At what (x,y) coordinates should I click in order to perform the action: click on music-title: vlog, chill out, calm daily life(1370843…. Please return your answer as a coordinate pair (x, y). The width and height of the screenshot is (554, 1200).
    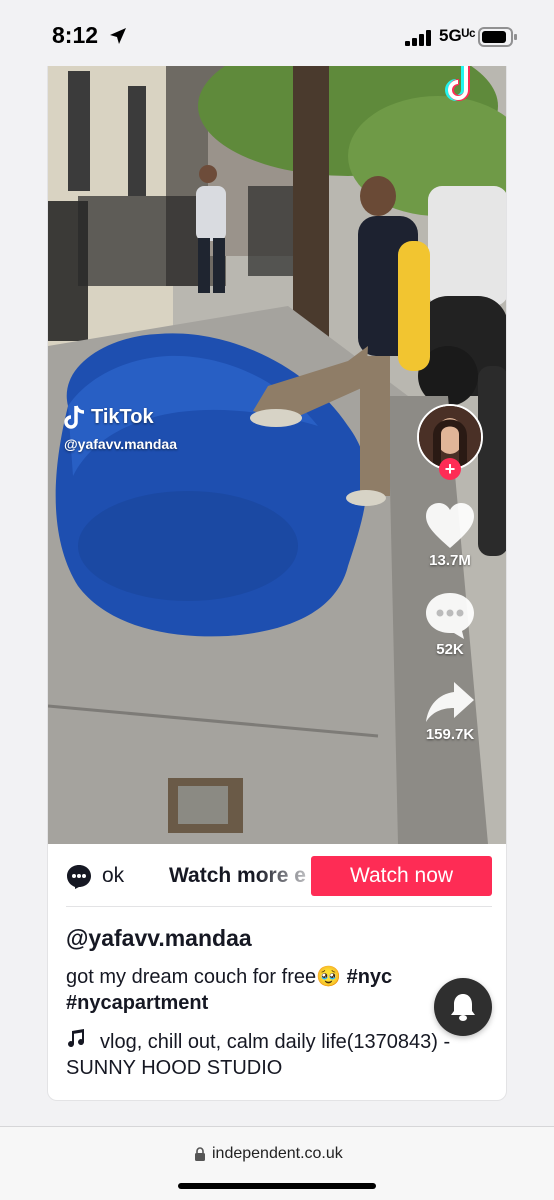
    Looking at the image, I should click on (258, 1055).